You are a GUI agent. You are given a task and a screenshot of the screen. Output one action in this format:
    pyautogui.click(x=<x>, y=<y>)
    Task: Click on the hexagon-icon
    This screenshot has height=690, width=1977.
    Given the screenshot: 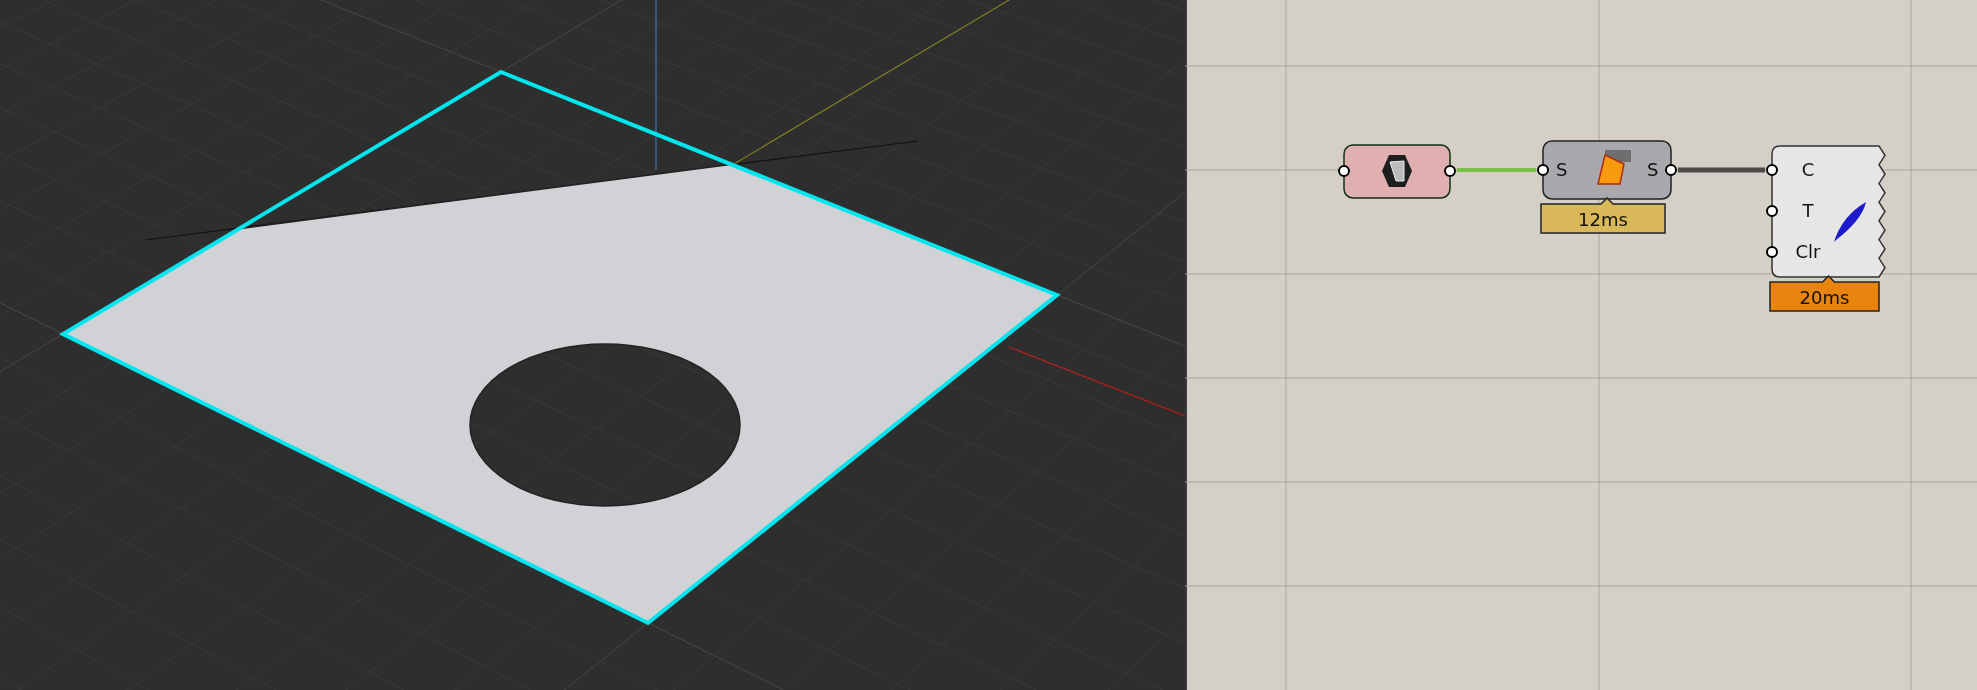 What is the action you would take?
    pyautogui.click(x=1397, y=171)
    